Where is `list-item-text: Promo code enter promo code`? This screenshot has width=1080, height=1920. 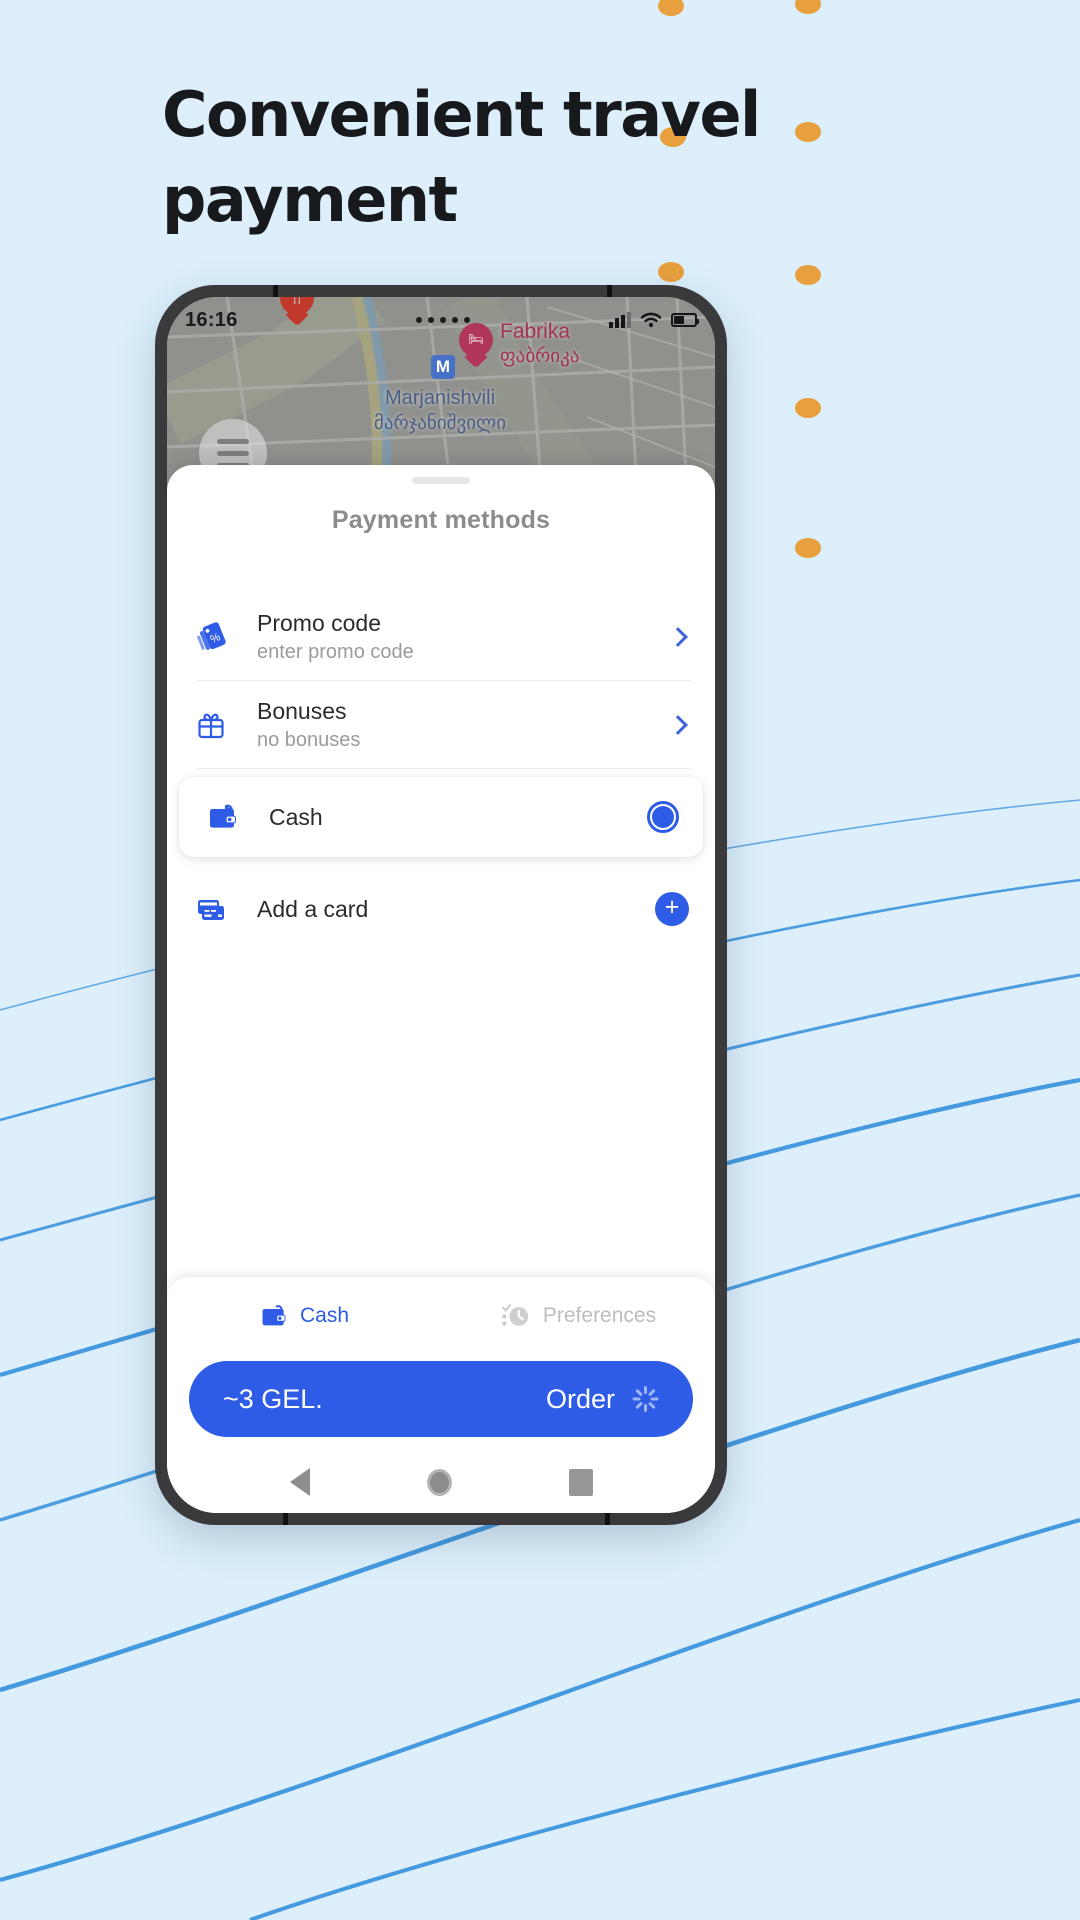 list-item-text: Promo code enter promo code is located at coordinates (454, 637).